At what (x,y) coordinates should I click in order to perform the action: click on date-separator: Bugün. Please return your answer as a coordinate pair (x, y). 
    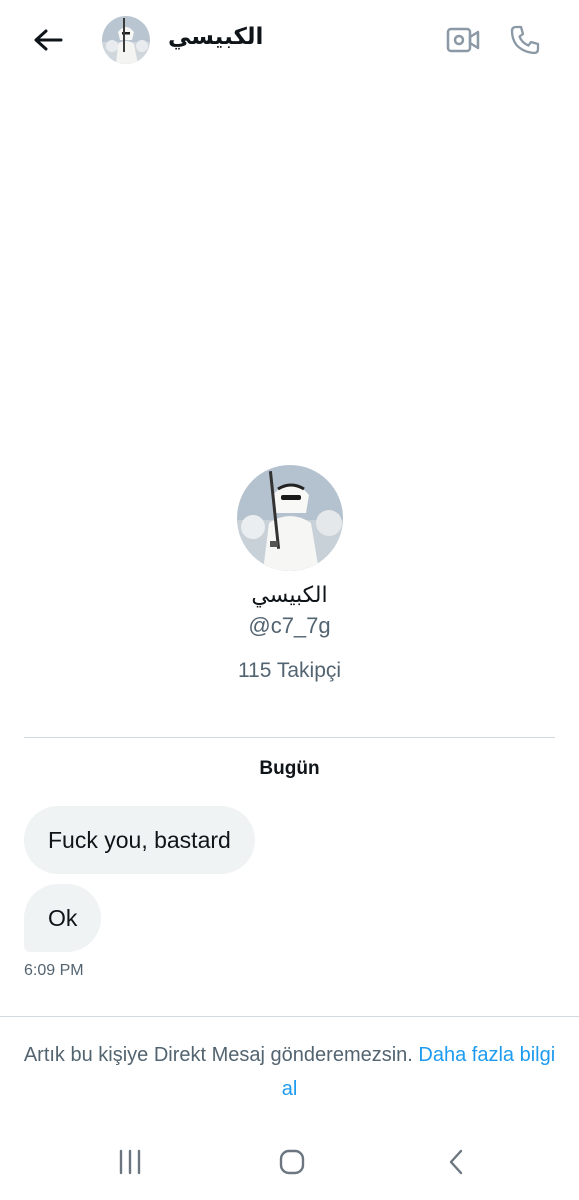
    Looking at the image, I should click on (289, 768).